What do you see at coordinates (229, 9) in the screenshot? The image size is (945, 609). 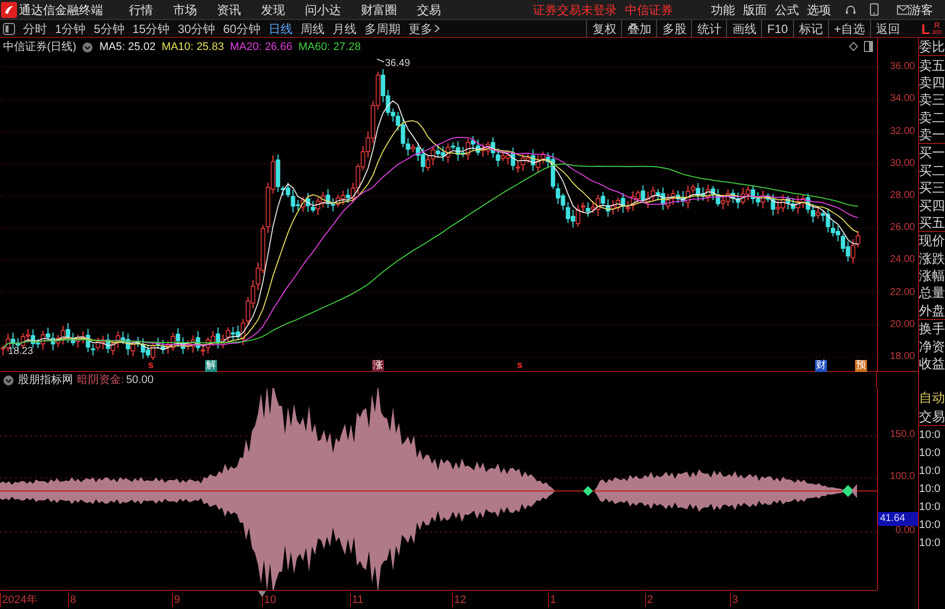 I see `menu-item: 资讯` at bounding box center [229, 9].